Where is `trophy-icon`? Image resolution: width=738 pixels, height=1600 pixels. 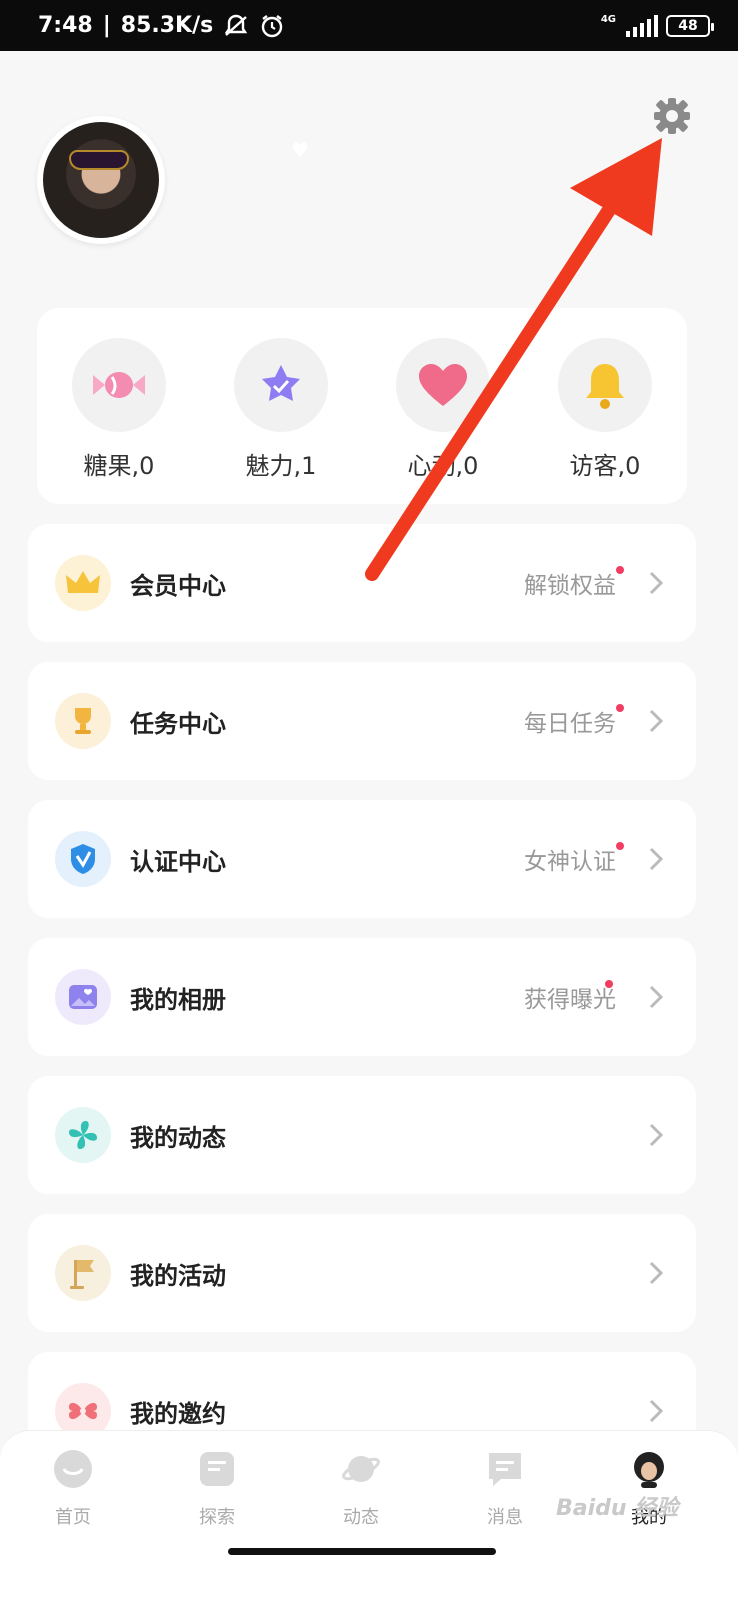
trophy-icon is located at coordinates (83, 721).